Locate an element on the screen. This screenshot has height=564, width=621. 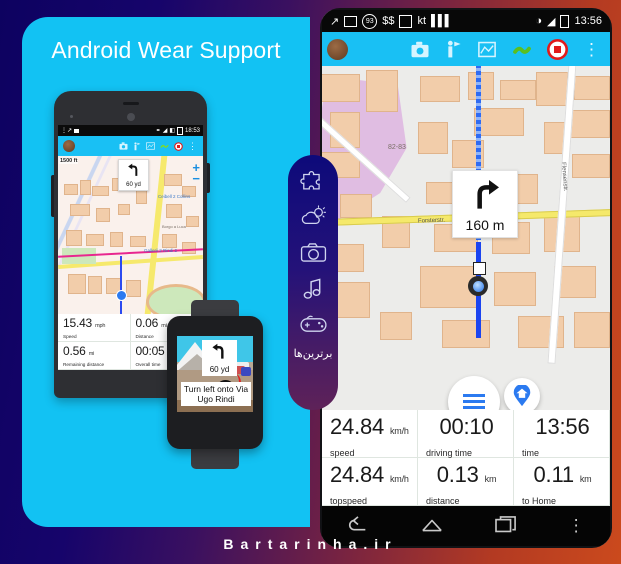
calendar-icon is located at coordinates (406, 21).